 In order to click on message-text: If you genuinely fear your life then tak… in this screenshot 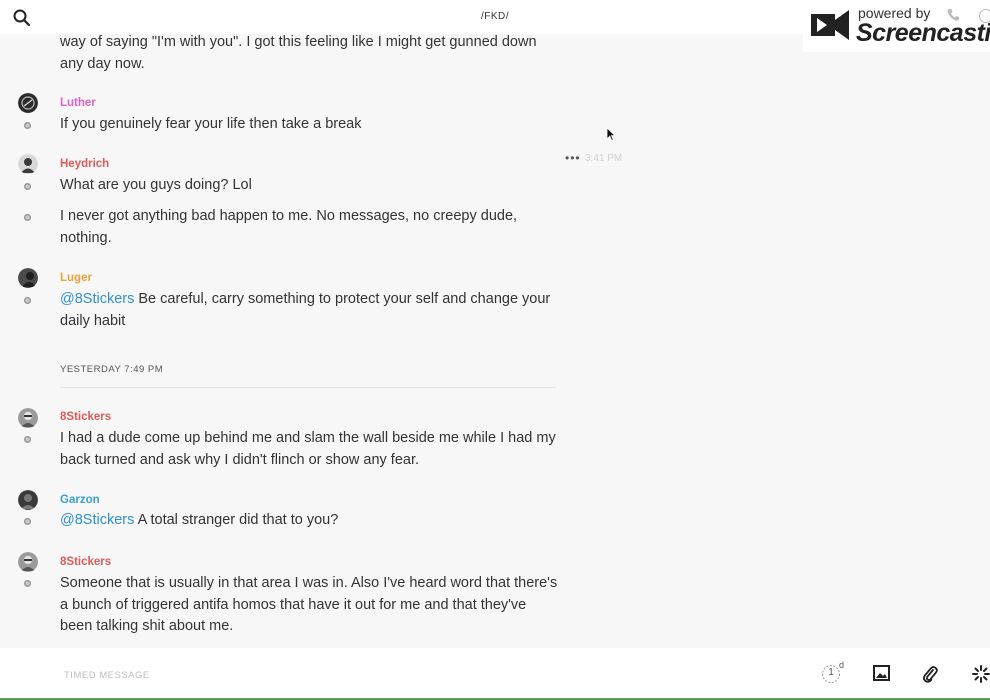, I will do `click(211, 124)`.